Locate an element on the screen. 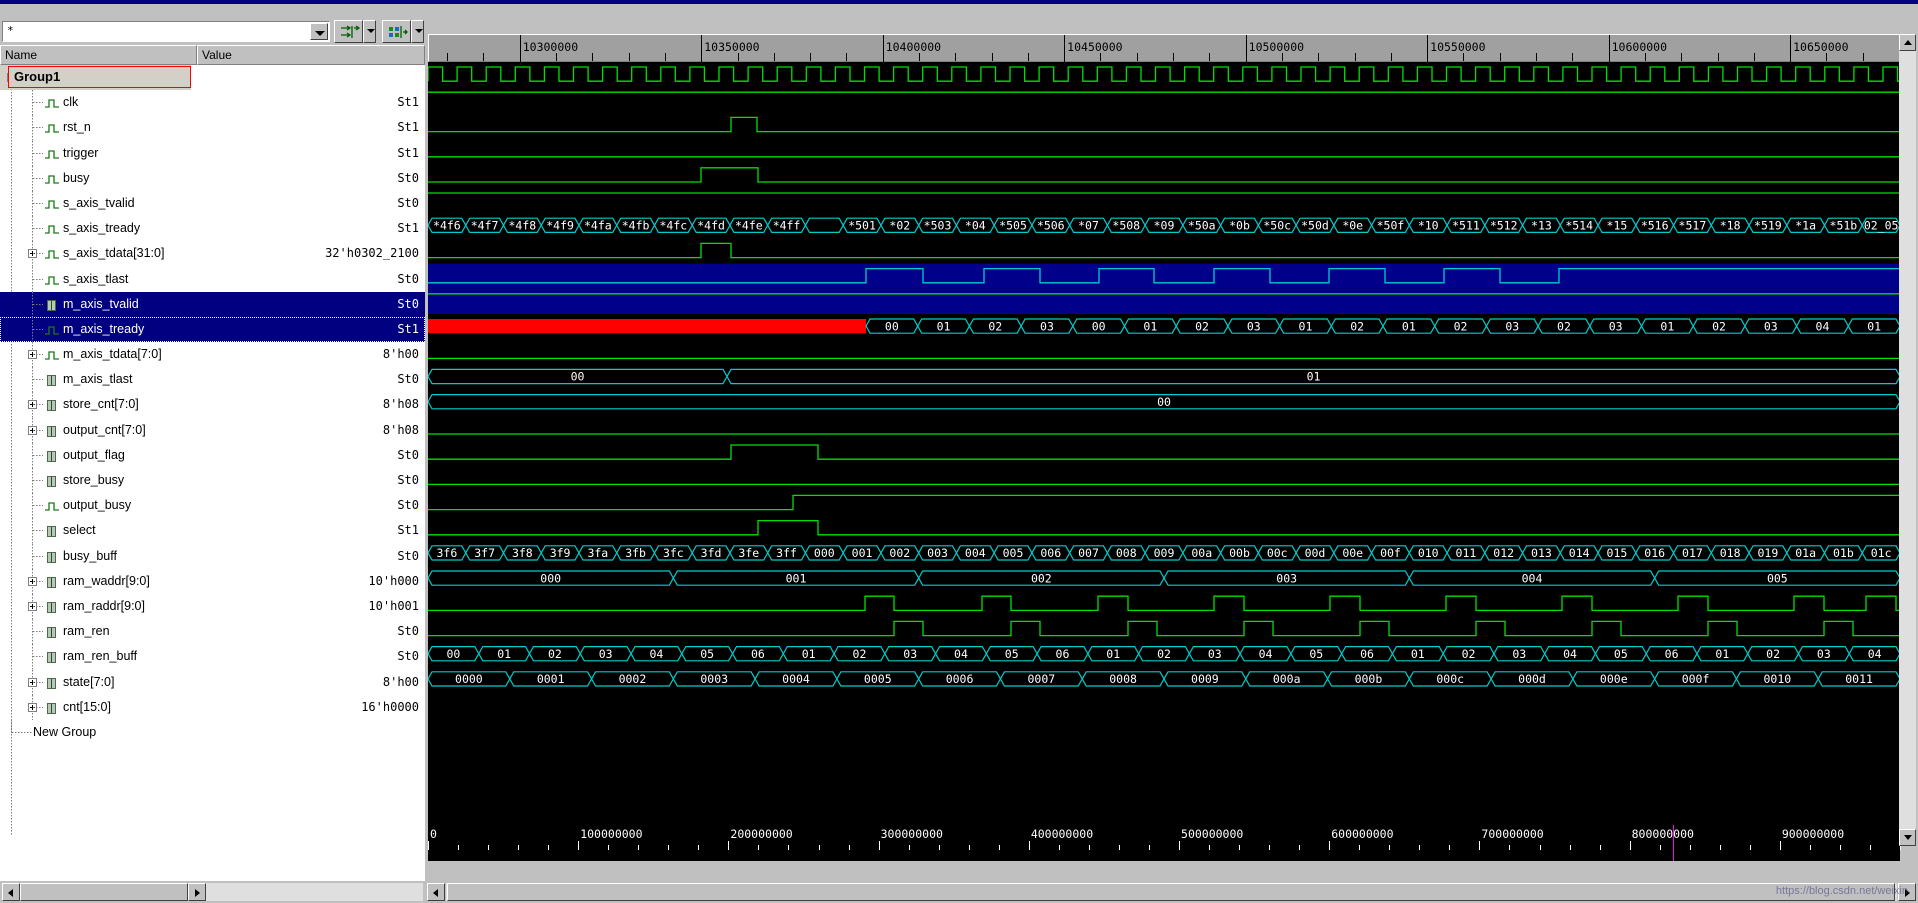 Image resolution: width=1918 pixels, height=903 pixels. hscroll-trough is located at coordinates (314, 892).